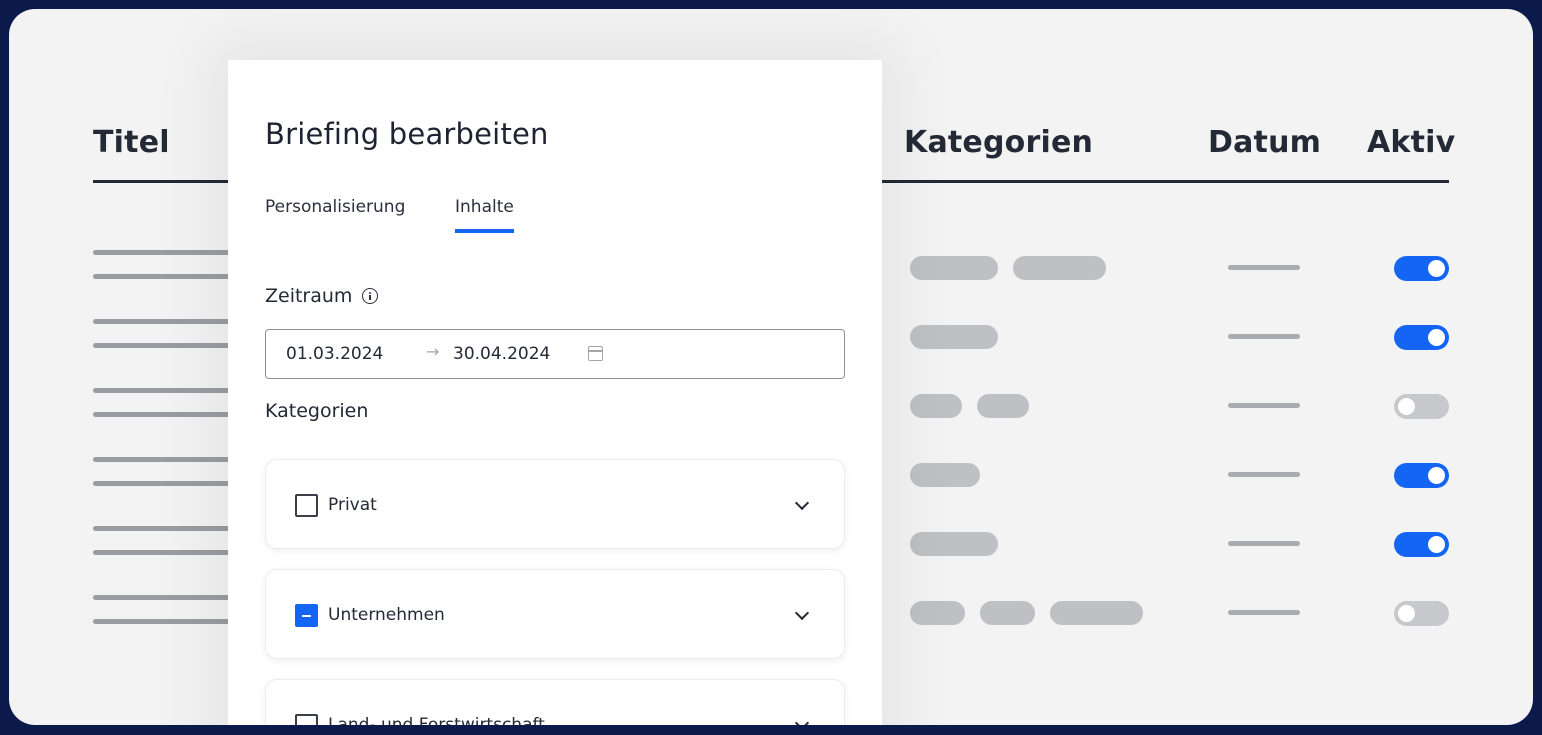 The height and width of the screenshot is (735, 1542). I want to click on zeitraum-label: Zeitraum, so click(322, 296).